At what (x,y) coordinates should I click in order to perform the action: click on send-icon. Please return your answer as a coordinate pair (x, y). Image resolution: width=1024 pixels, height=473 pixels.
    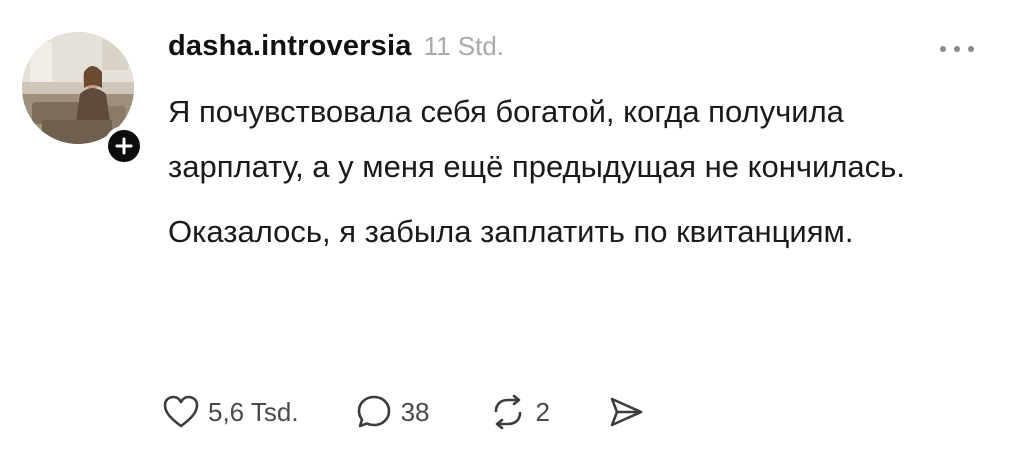
    Looking at the image, I should click on (626, 412).